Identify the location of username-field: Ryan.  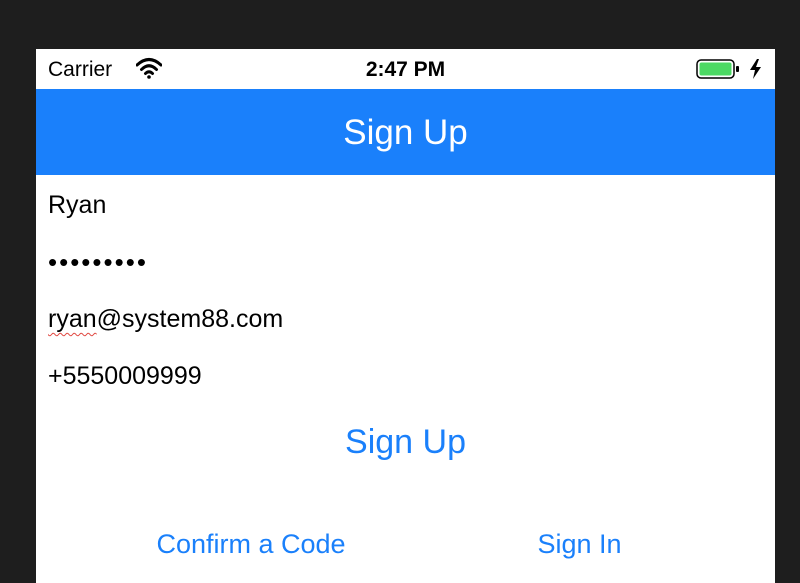
(405, 205).